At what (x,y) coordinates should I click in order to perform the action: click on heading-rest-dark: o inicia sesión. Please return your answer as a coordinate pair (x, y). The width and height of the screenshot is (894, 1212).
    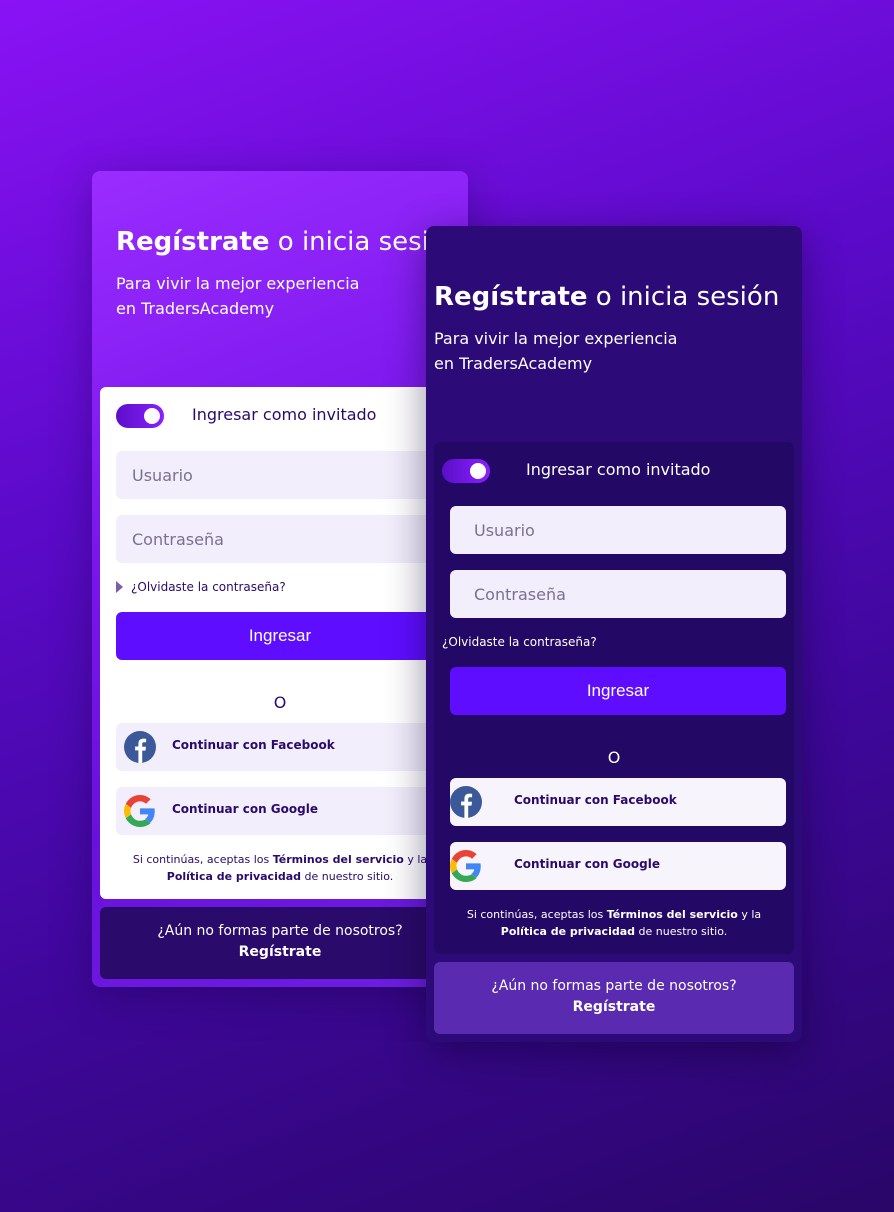
    Looking at the image, I should click on (687, 297).